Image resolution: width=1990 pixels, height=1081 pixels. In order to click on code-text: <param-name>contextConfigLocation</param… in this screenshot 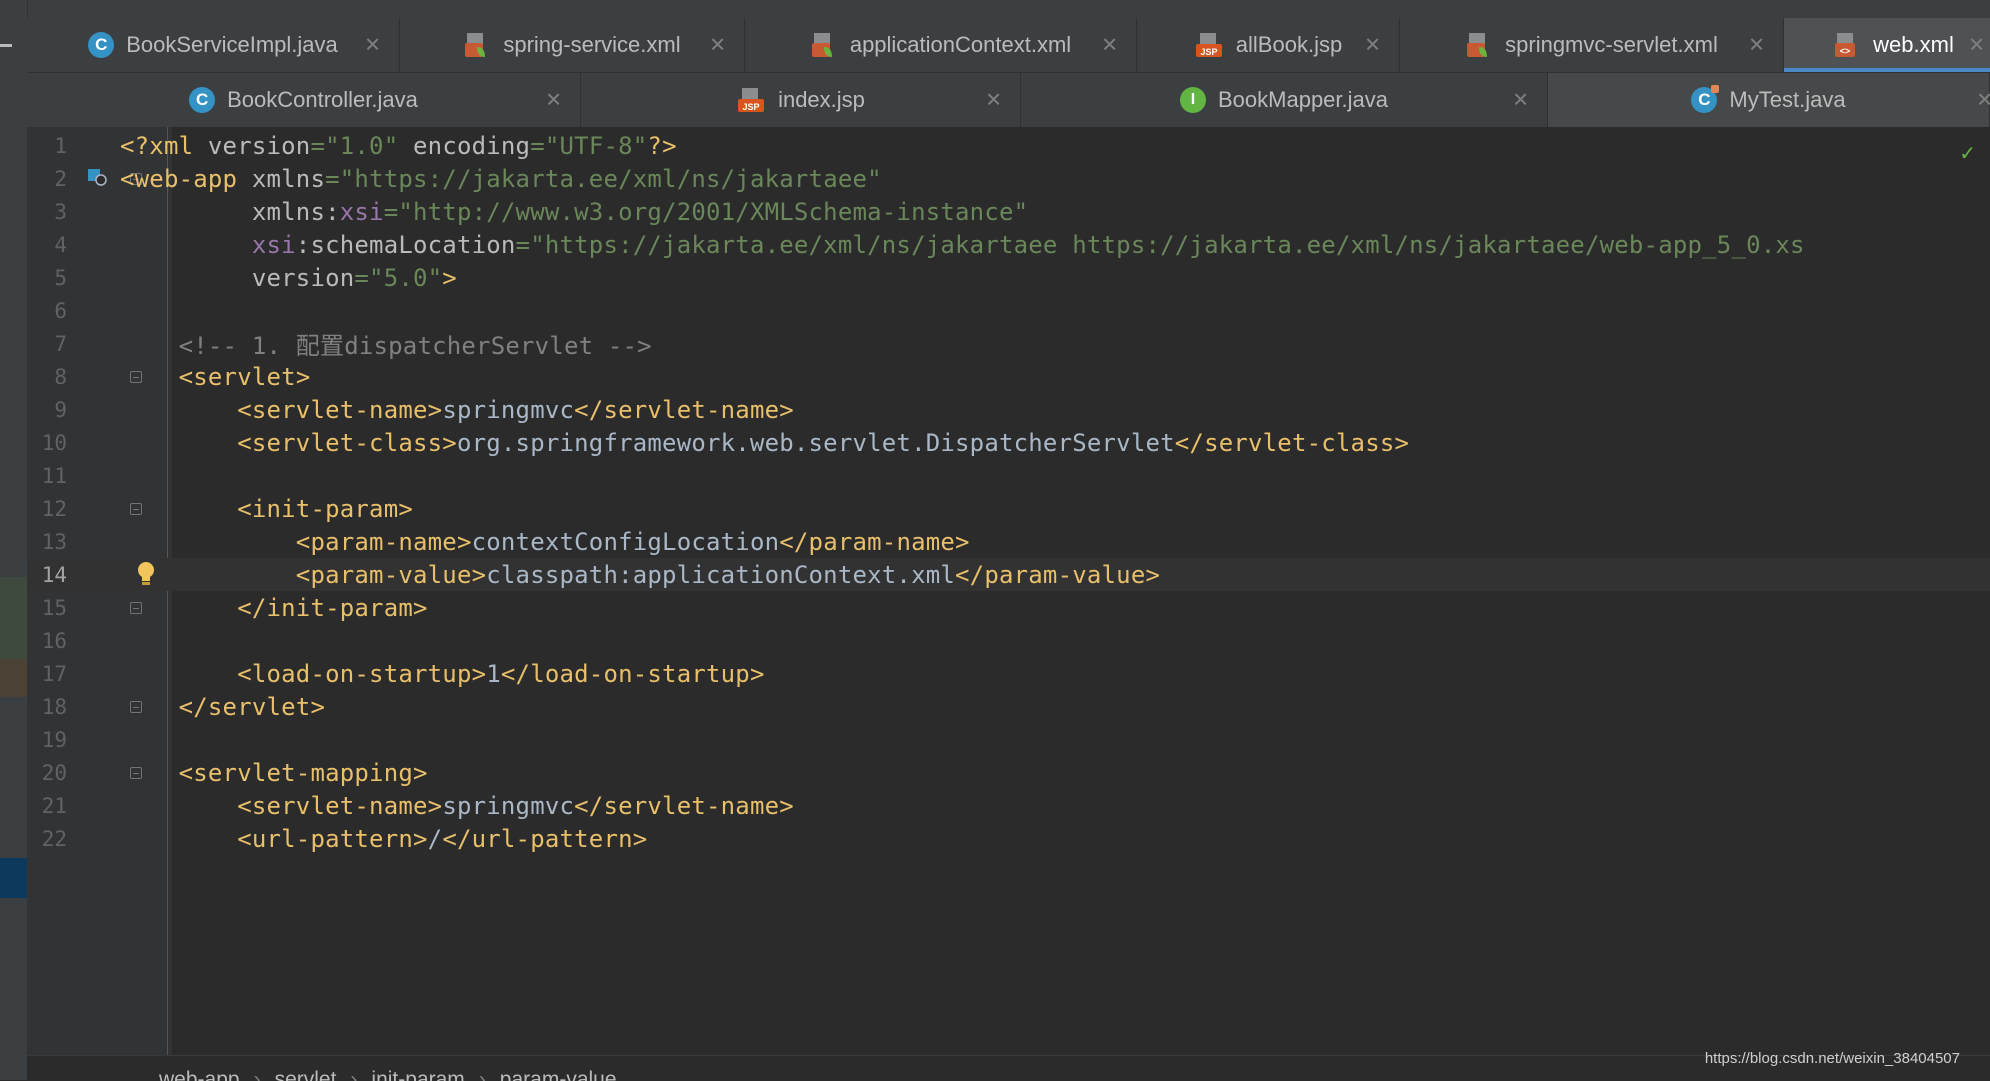, I will do `click(545, 542)`.